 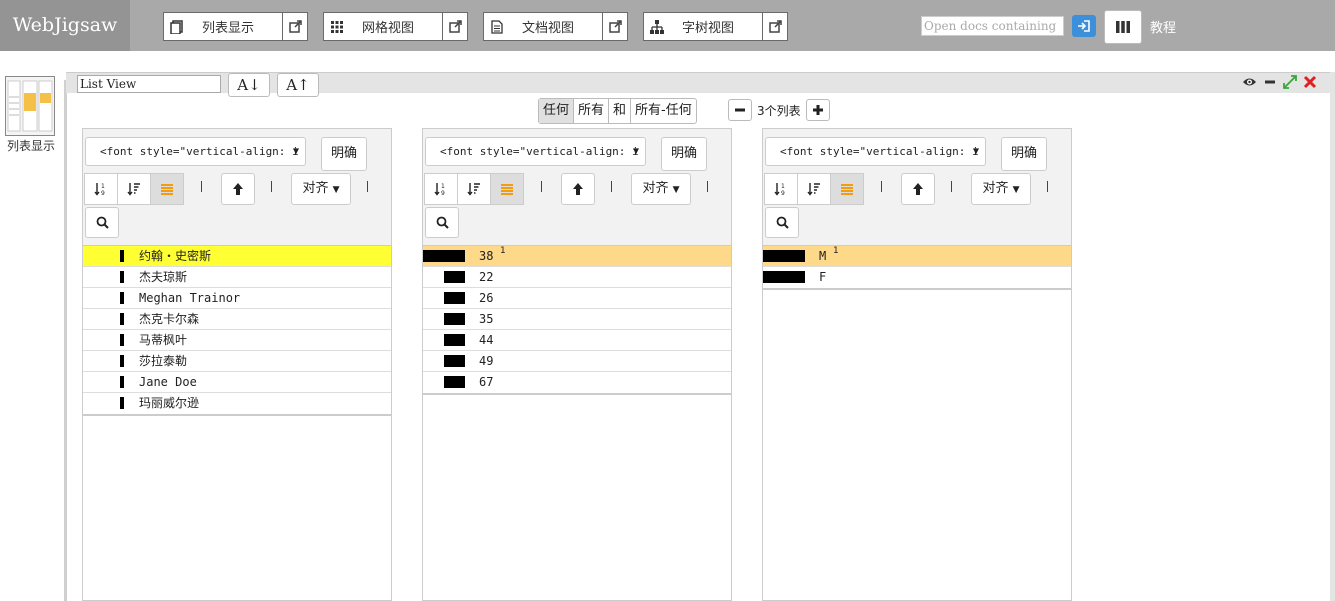 I want to click on arrow-up-icon, so click(x=918, y=189).